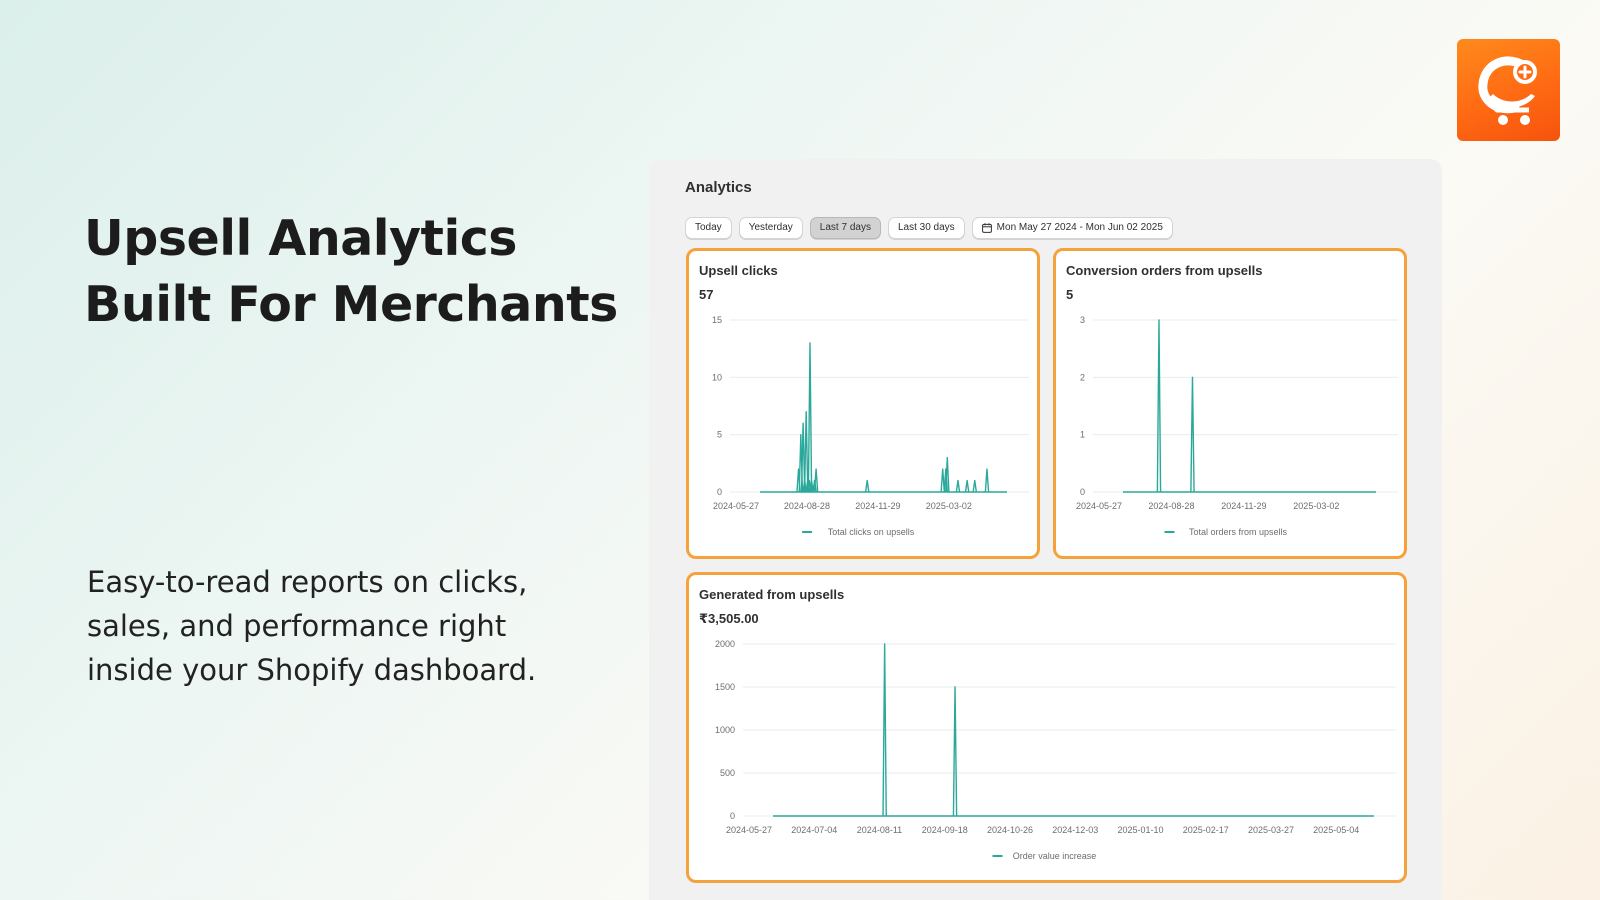  Describe the element at coordinates (1082, 320) in the screenshot. I see `y-tick-label: 3` at that location.